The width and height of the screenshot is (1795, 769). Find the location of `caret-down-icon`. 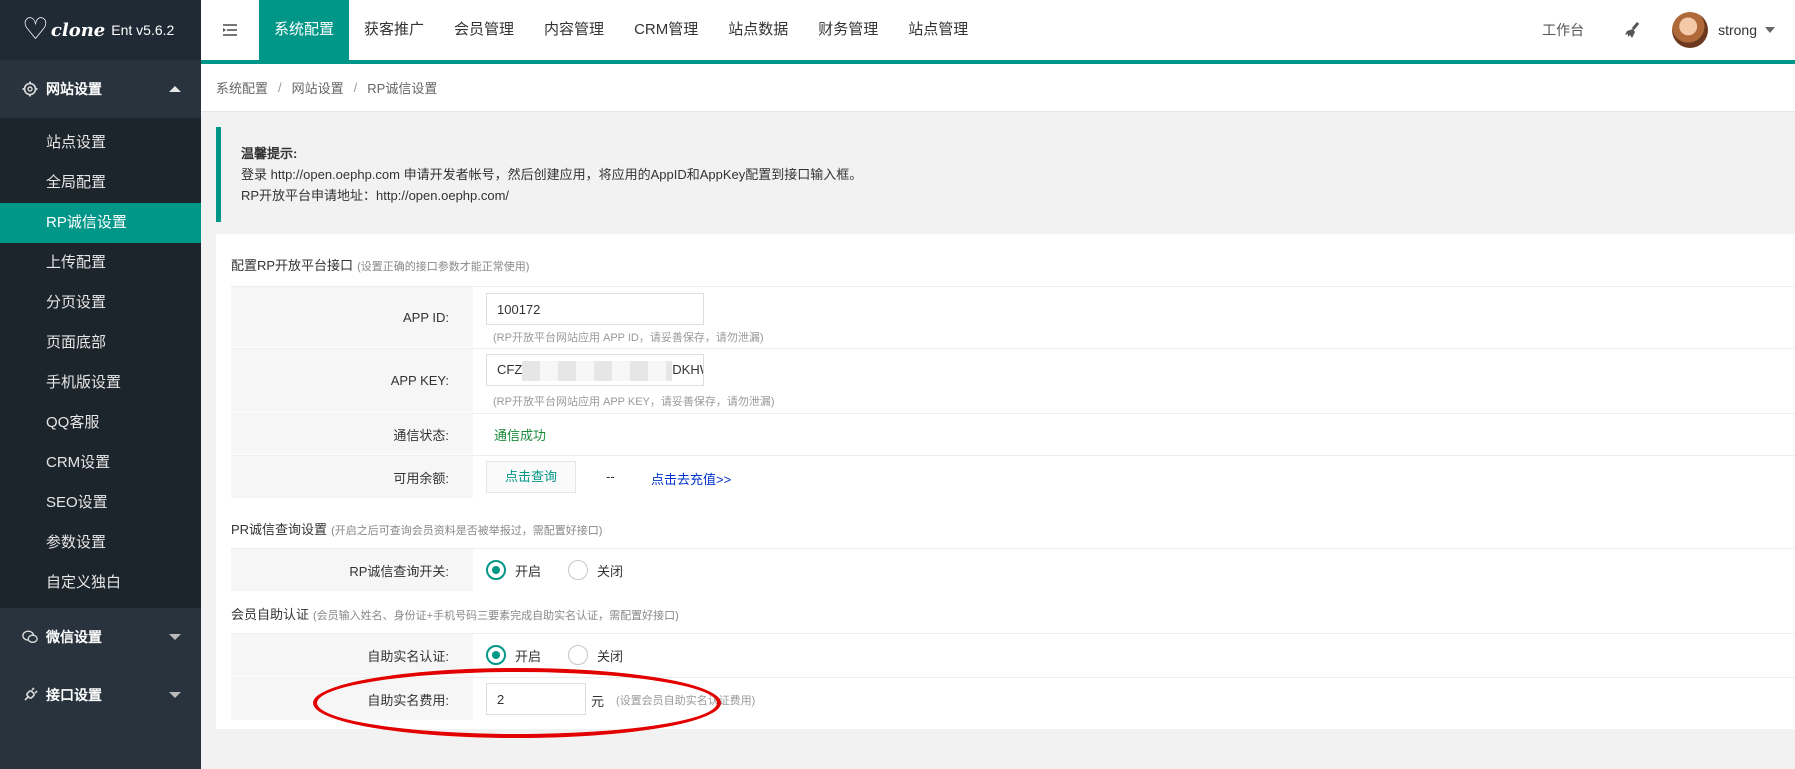

caret-down-icon is located at coordinates (1770, 30).